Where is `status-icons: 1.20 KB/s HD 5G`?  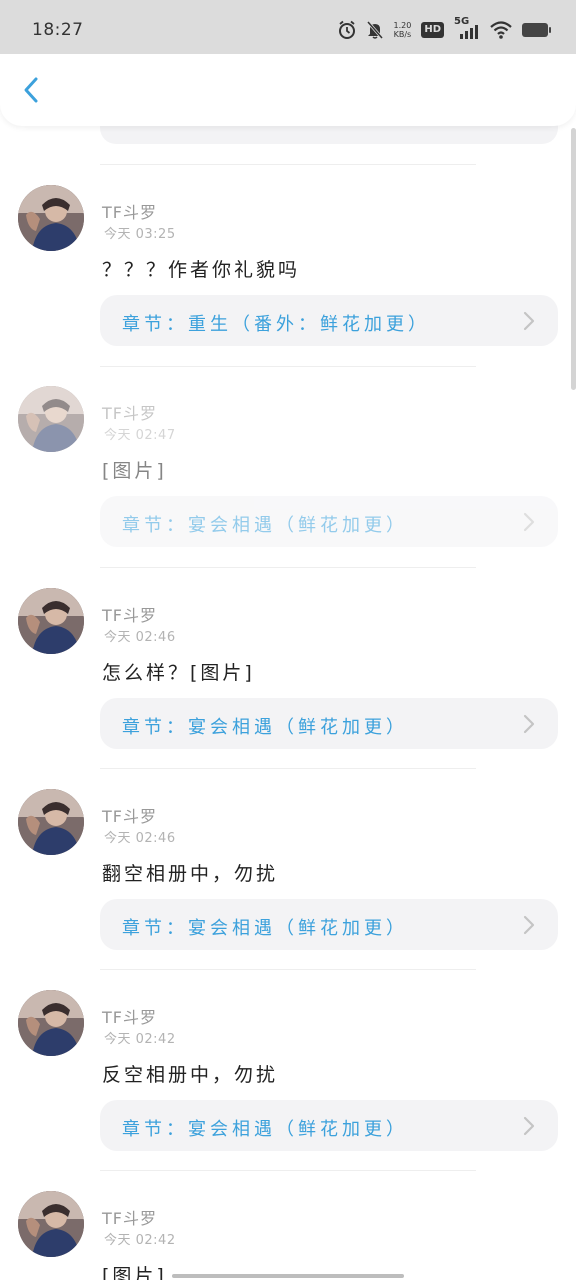
status-icons: 1.20 KB/s HD 5G is located at coordinates (444, 29).